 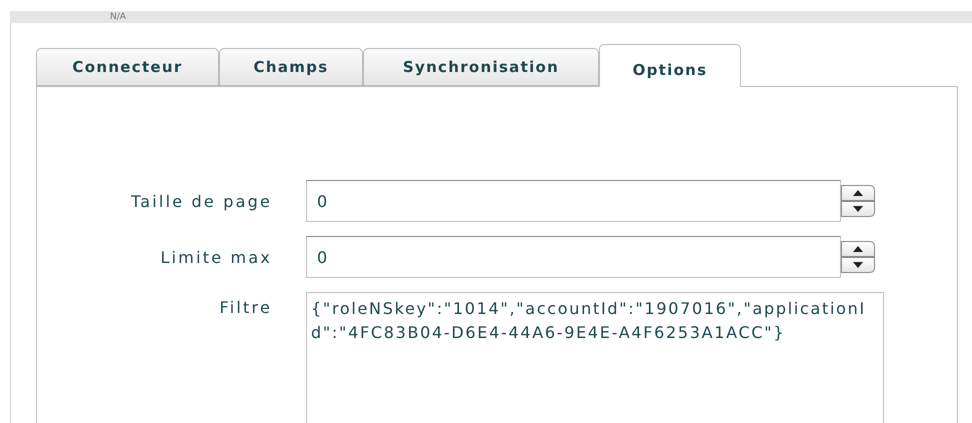 I want to click on tab: Synchronisation, so click(x=481, y=67).